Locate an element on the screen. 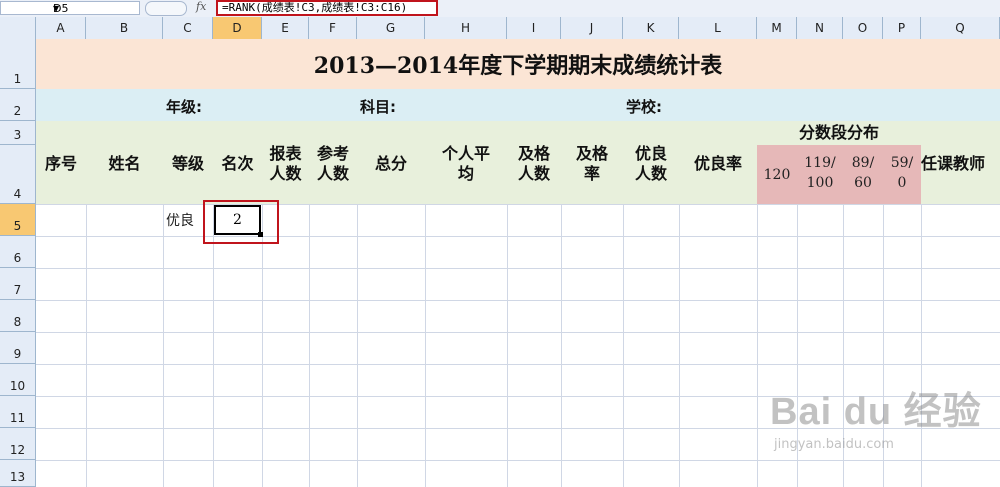  formula-bar-resize-handle is located at coordinates (166, 8).